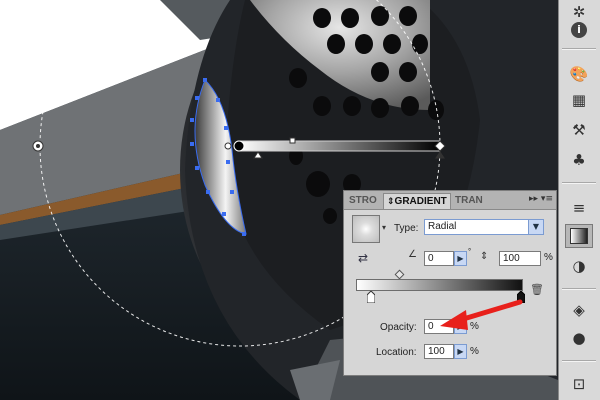  I want to click on stroke-icon: ≡, so click(579, 208).